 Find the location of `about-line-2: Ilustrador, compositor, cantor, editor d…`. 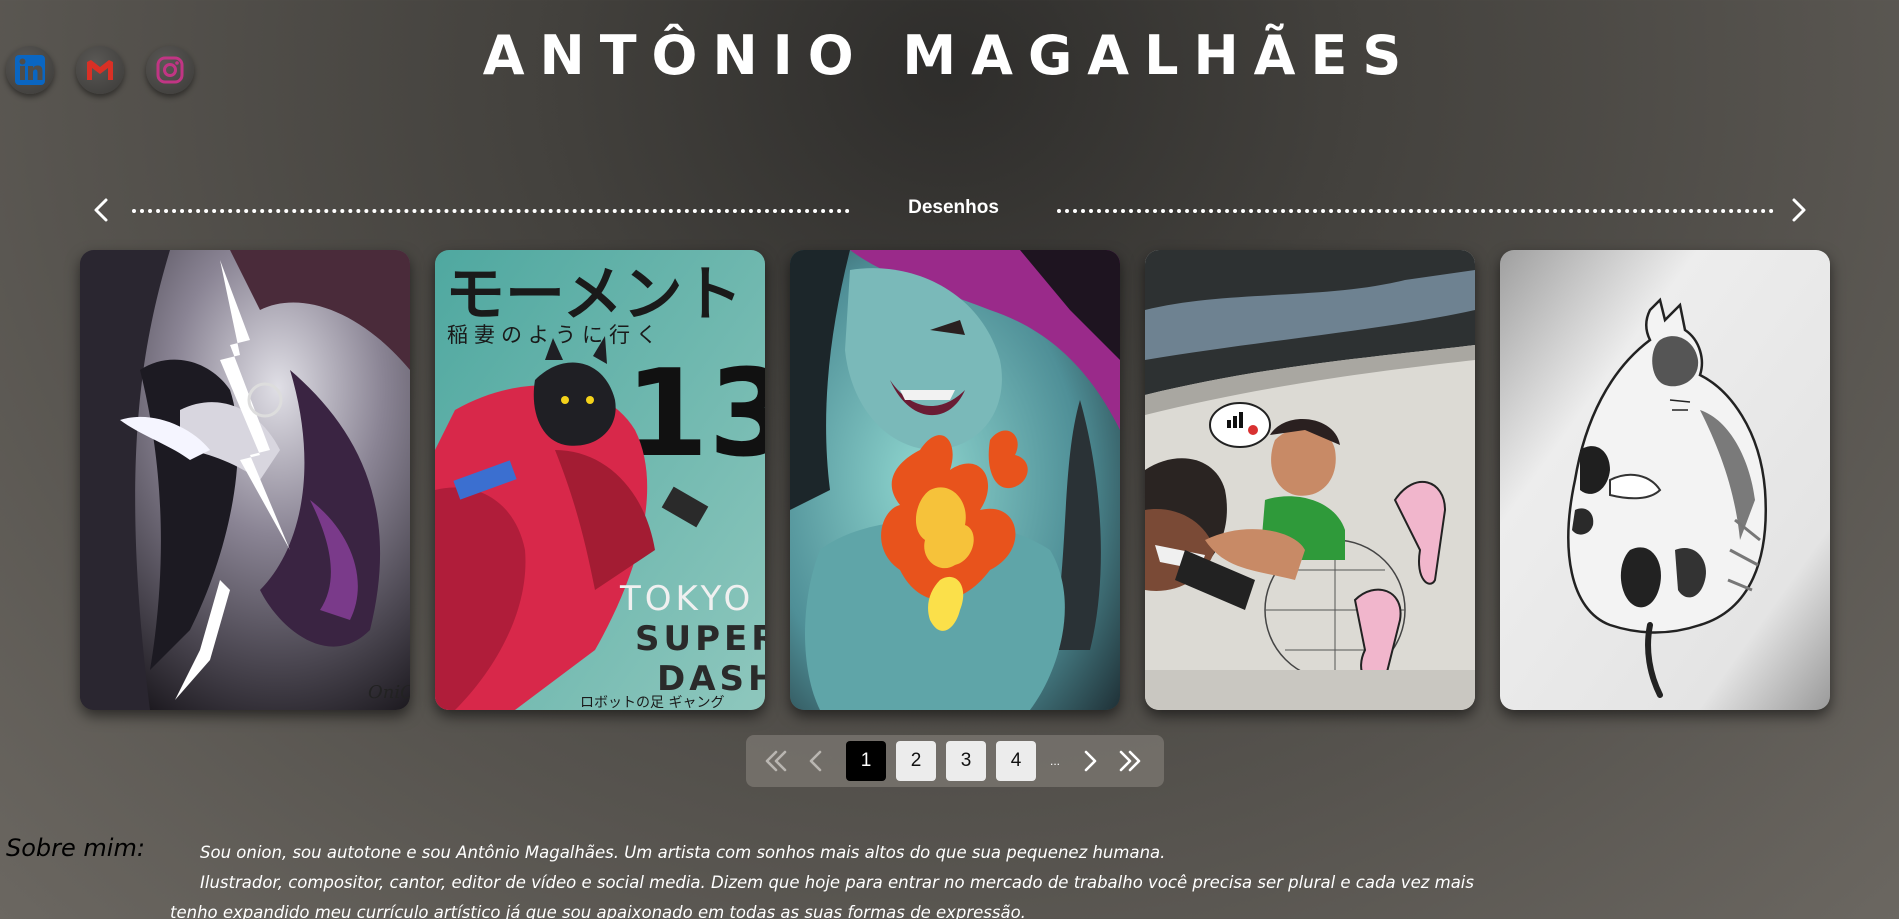

about-line-2: Ilustrador, compositor, cantor, editor d… is located at coordinates (837, 882).